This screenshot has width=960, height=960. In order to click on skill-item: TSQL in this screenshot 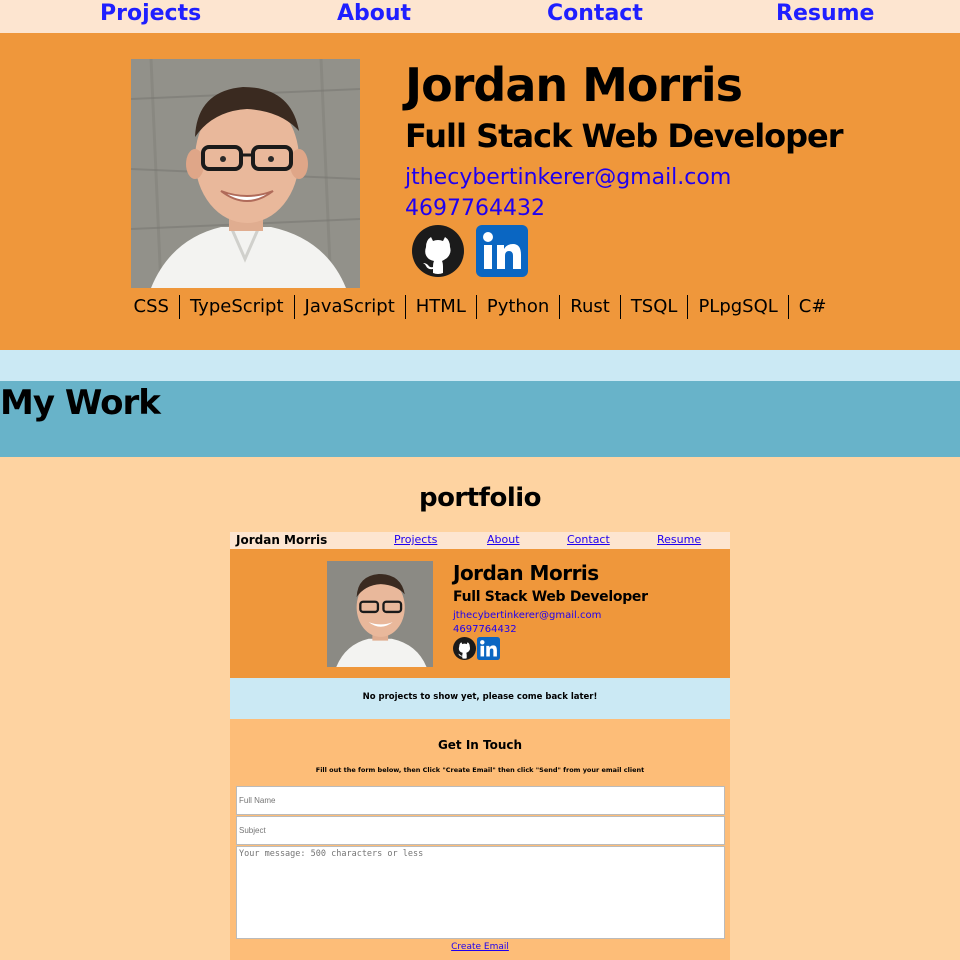, I will do `click(653, 307)`.